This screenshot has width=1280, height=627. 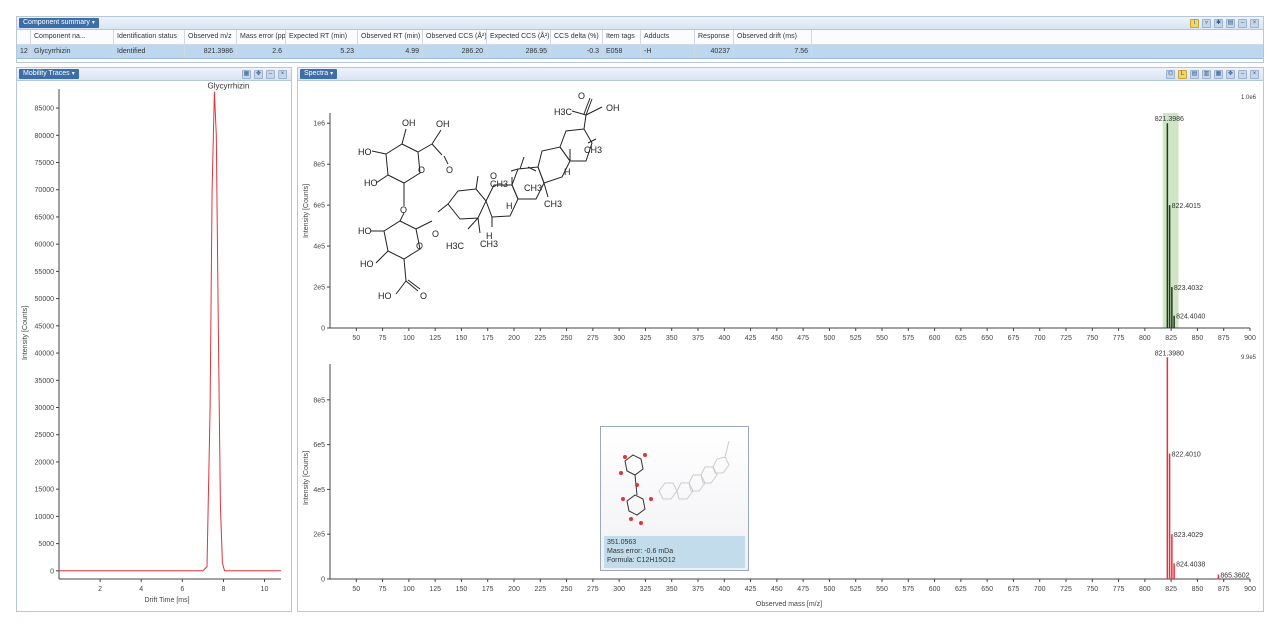 What do you see at coordinates (714, 51) in the screenshot?
I see `response-cell: 40237` at bounding box center [714, 51].